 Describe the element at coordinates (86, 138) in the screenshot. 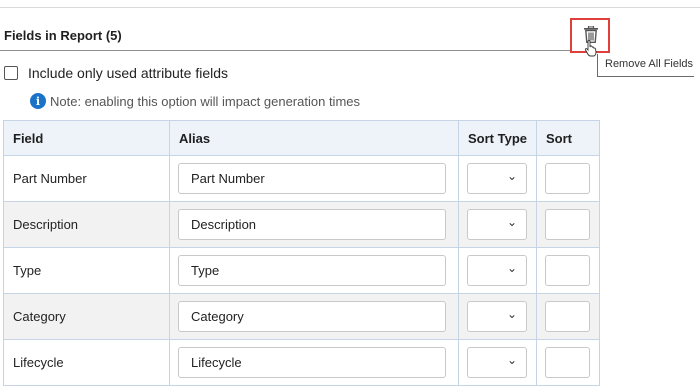

I see `field-column-header: Field` at that location.